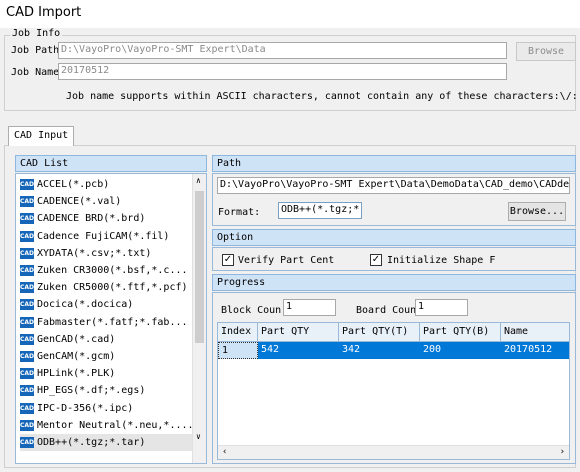  I want to click on cad-list-item: CAD XYDATA(*.csv;*.txt), so click(106, 253).